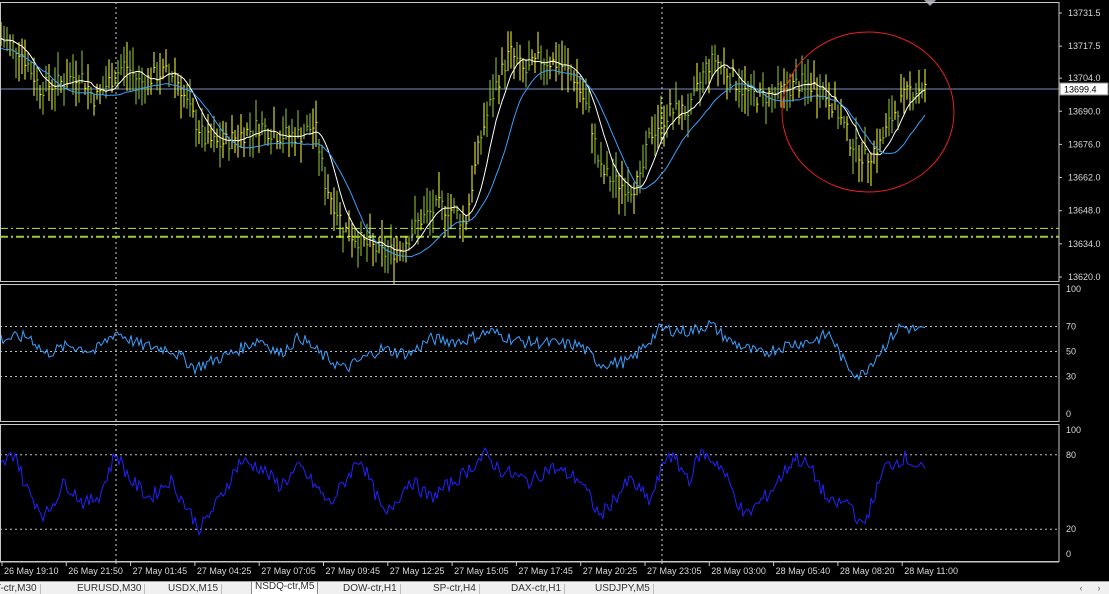  What do you see at coordinates (1080, 90) in the screenshot?
I see `current-price-label: 13699.4` at bounding box center [1080, 90].